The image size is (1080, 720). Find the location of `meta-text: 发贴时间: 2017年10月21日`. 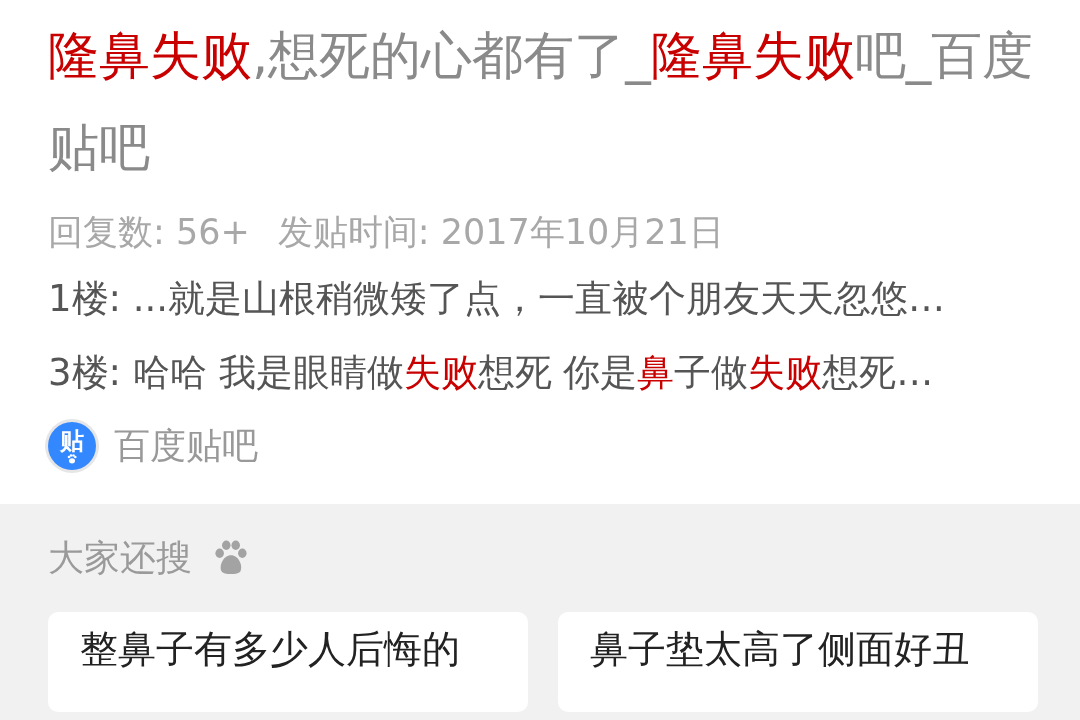

meta-text: 发贴时间: 2017年10月21日 is located at coordinates (500, 232).